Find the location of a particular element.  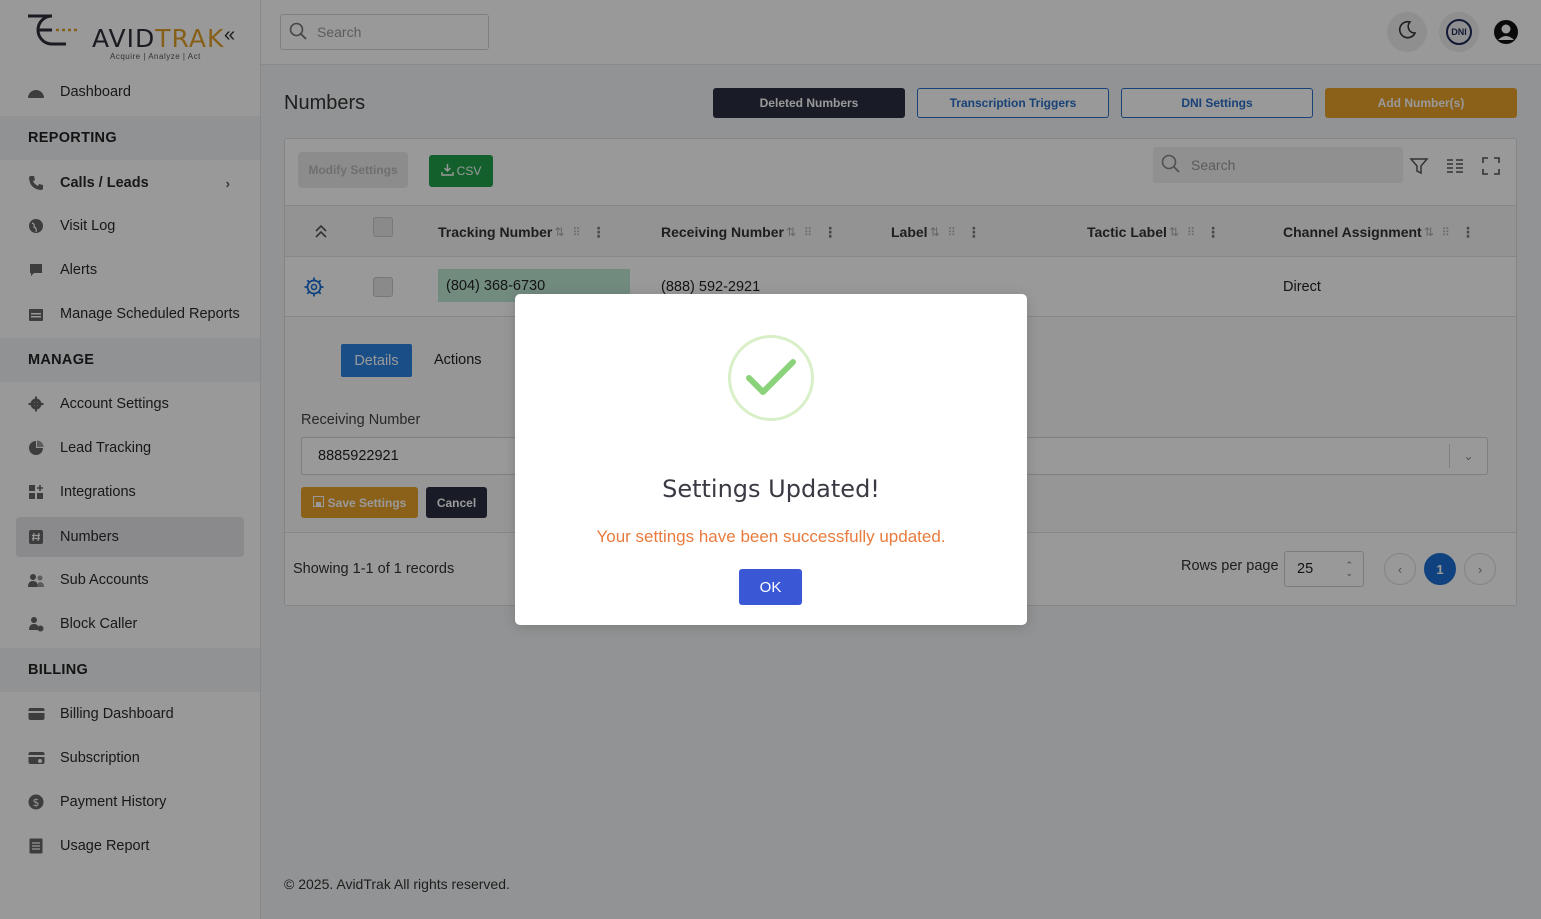

ok-button: OK is located at coordinates (770, 587).